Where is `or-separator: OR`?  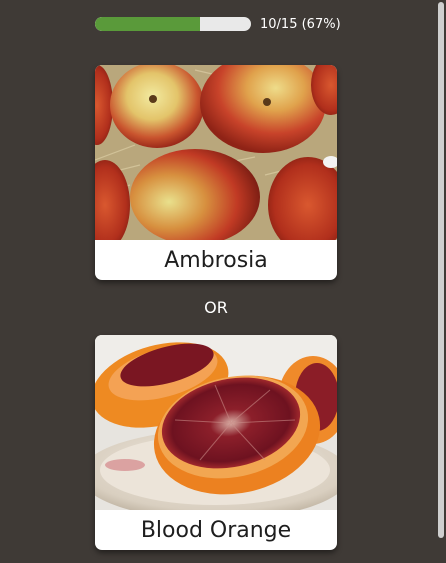 or-separator: OR is located at coordinates (216, 307).